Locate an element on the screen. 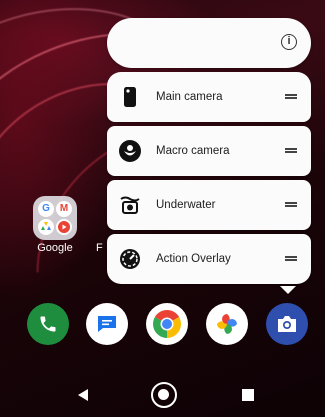 The image size is (325, 417). drive-icon is located at coordinates (46, 227).